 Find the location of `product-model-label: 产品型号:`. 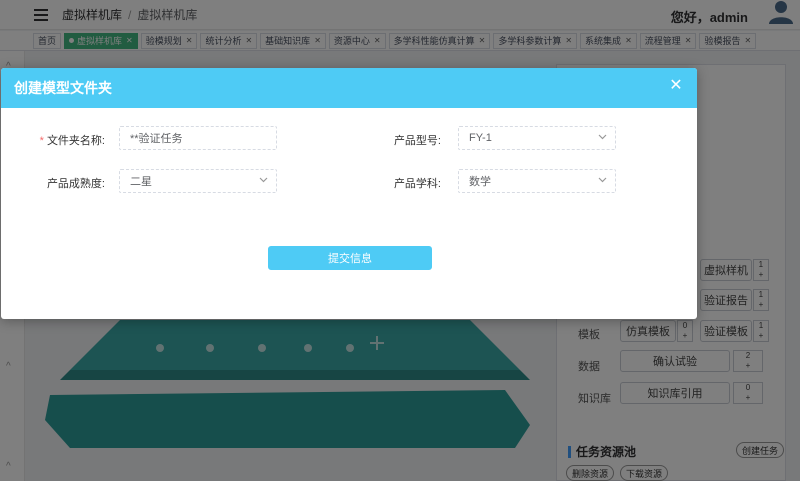

product-model-label: 产品型号: is located at coordinates (417, 141).